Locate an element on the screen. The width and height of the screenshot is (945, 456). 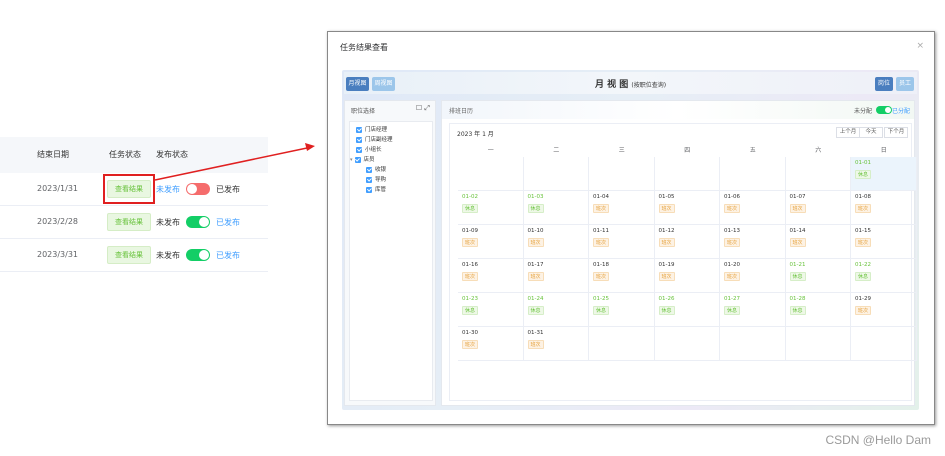
calendar-day-cell: 01-23 休息 is located at coordinates (491, 310).